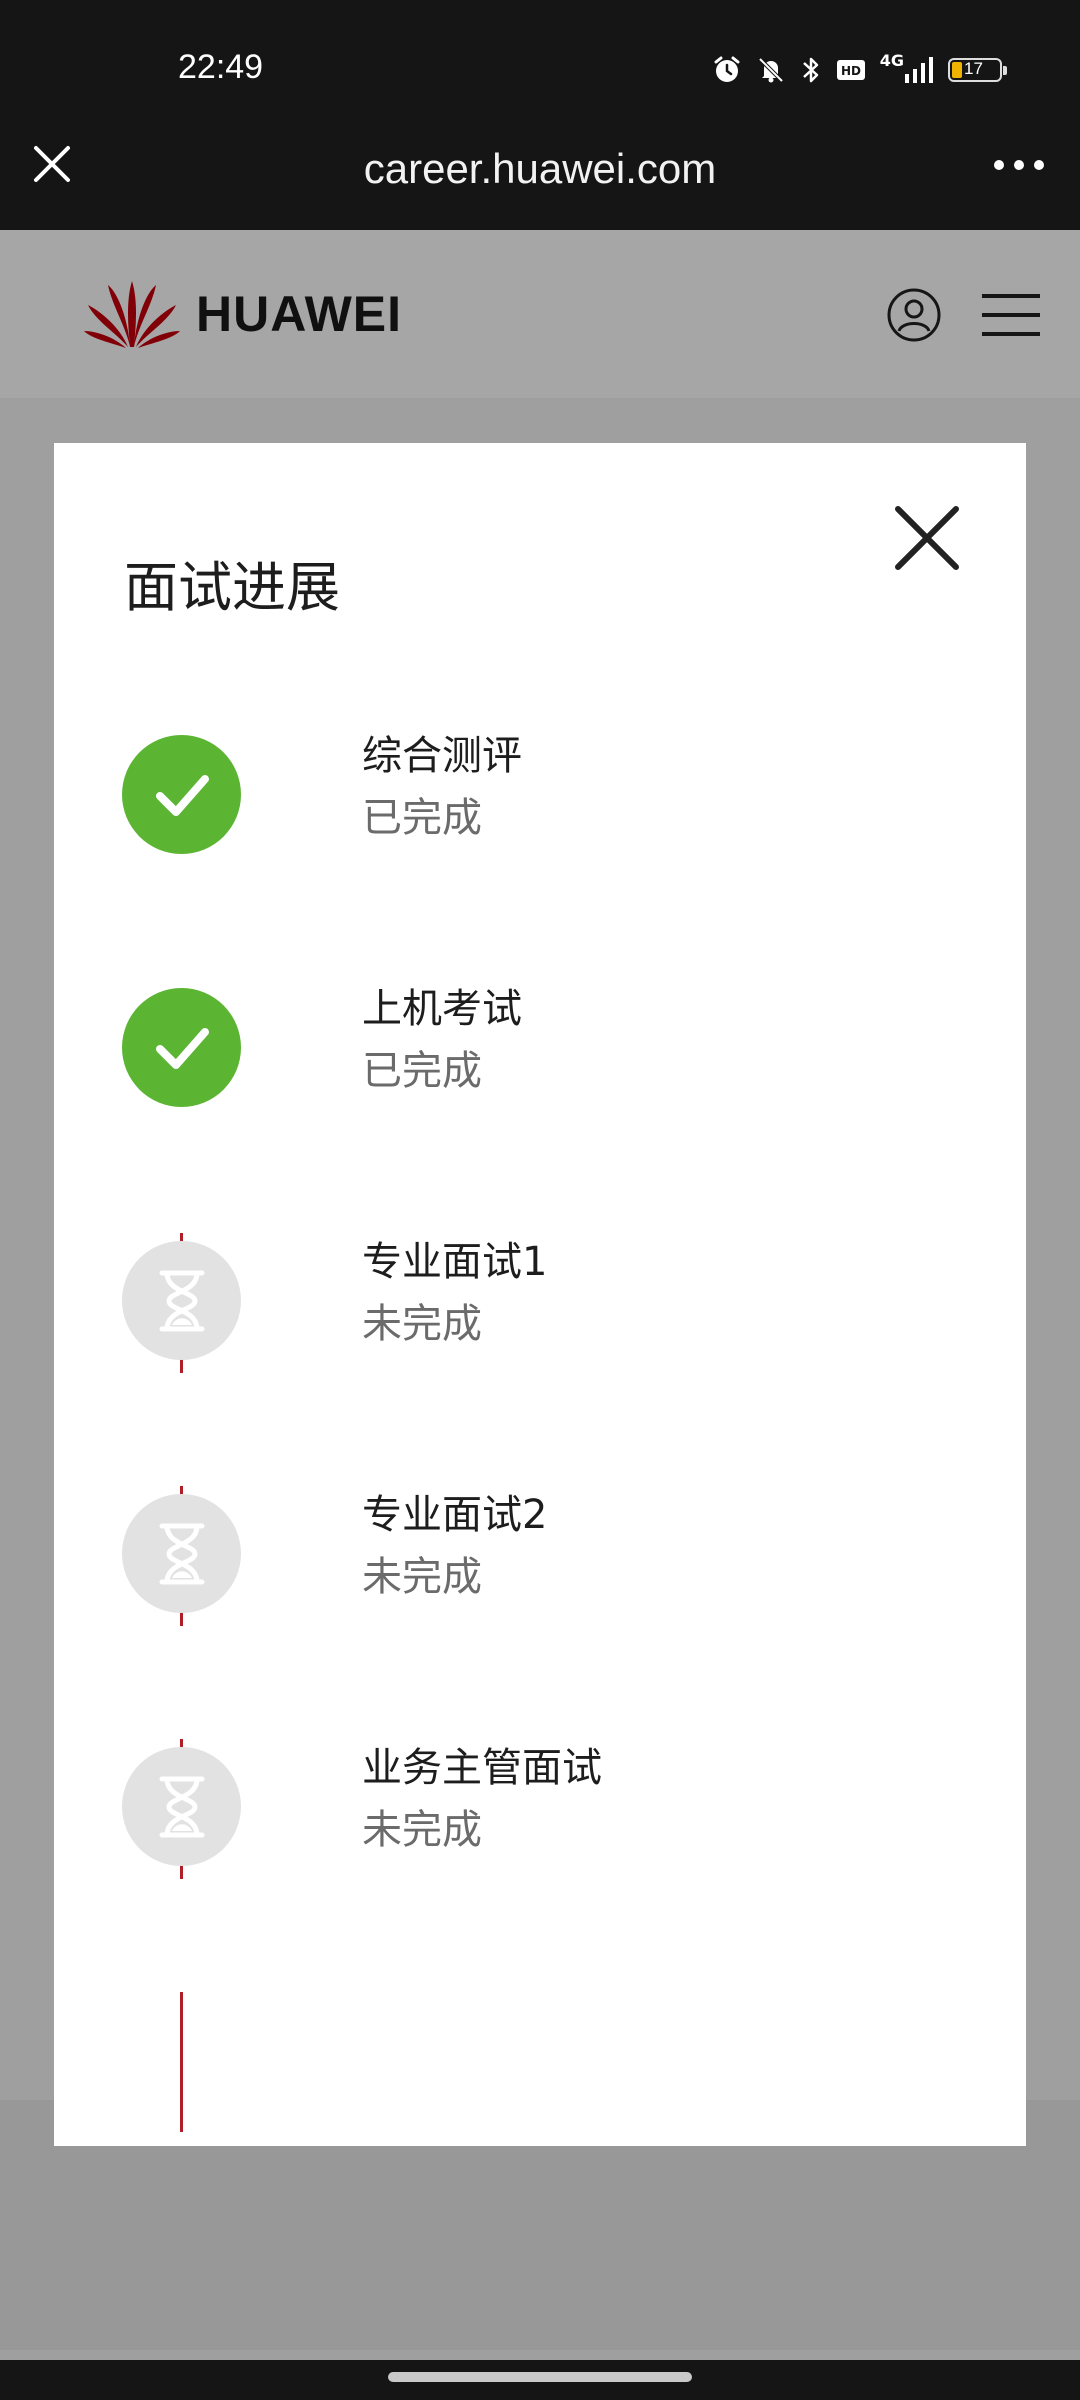 Image resolution: width=1080 pixels, height=2400 pixels. Describe the element at coordinates (232, 587) in the screenshot. I see `modal-title: 面试进展` at that location.